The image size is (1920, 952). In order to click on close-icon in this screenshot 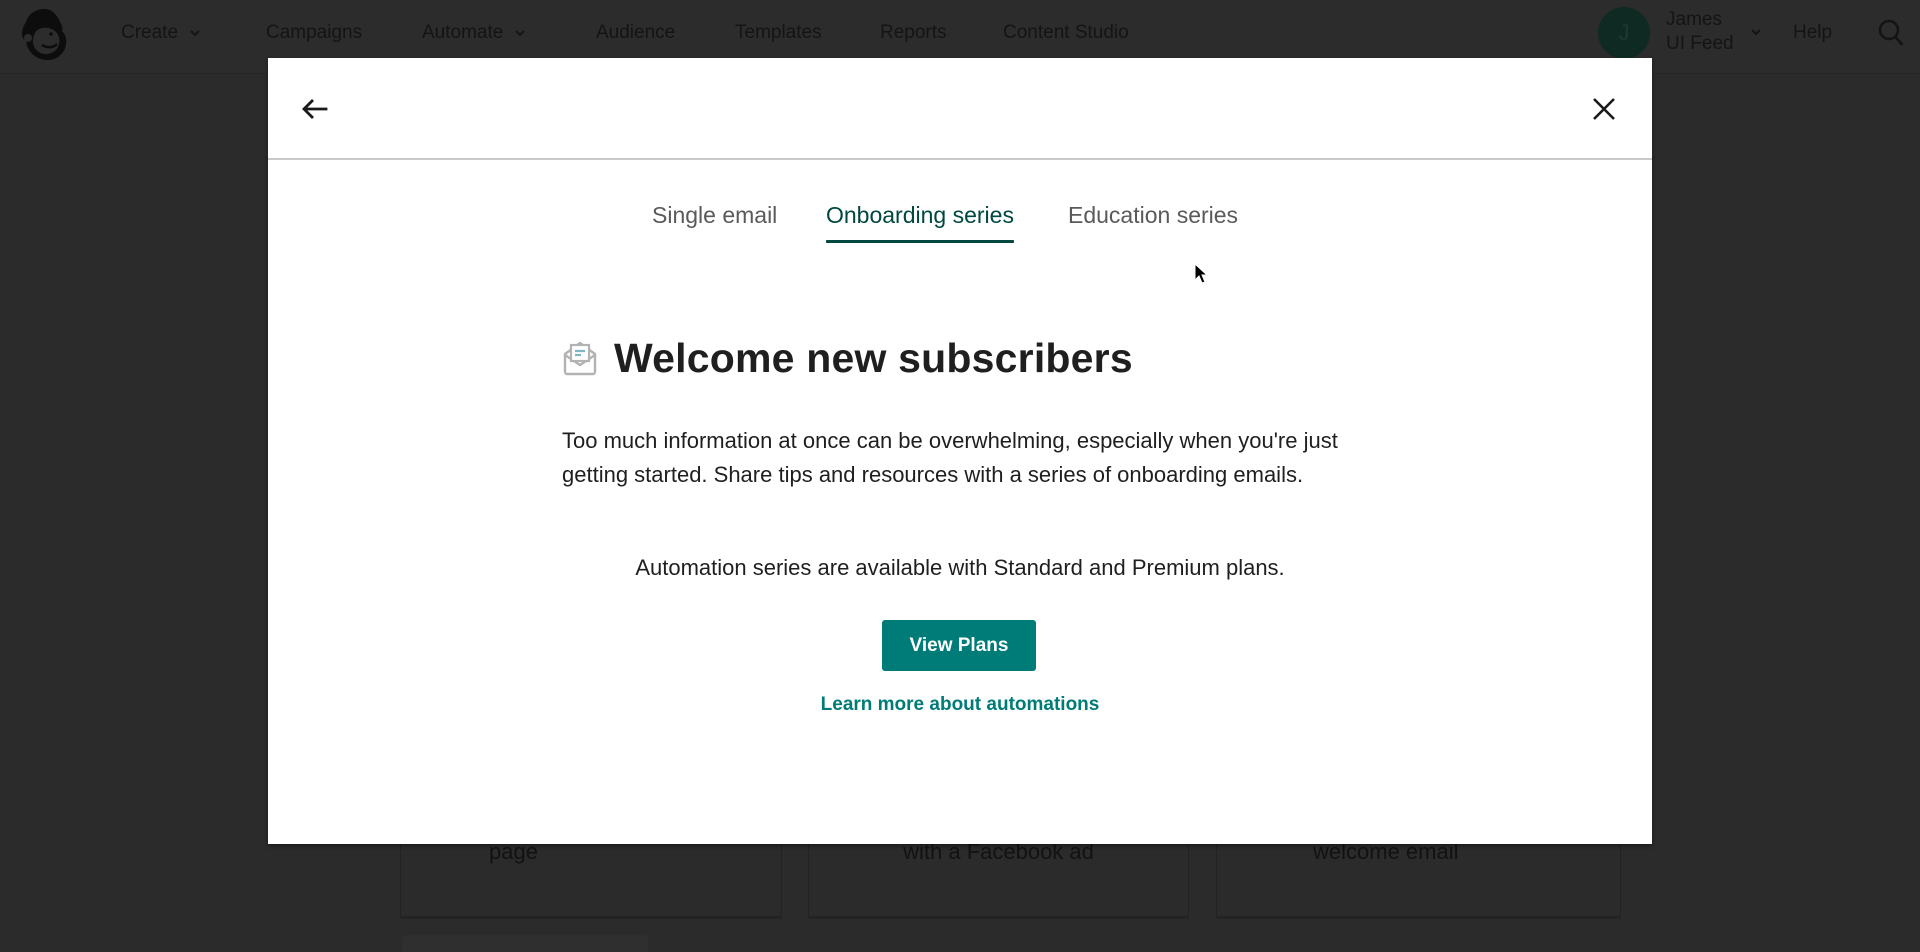, I will do `click(1604, 109)`.